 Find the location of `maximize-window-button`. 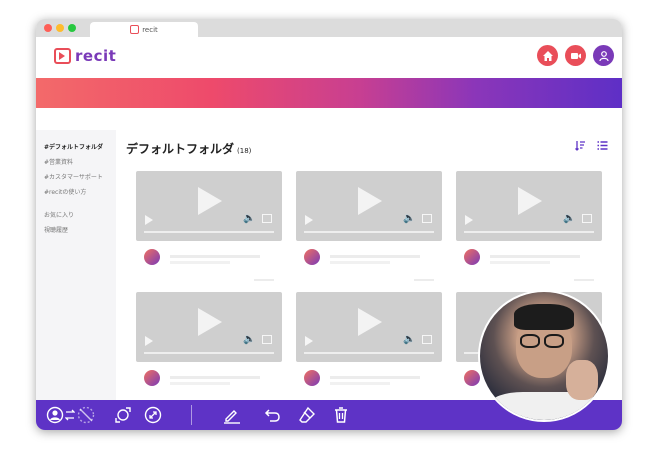

maximize-window-button is located at coordinates (72, 28).